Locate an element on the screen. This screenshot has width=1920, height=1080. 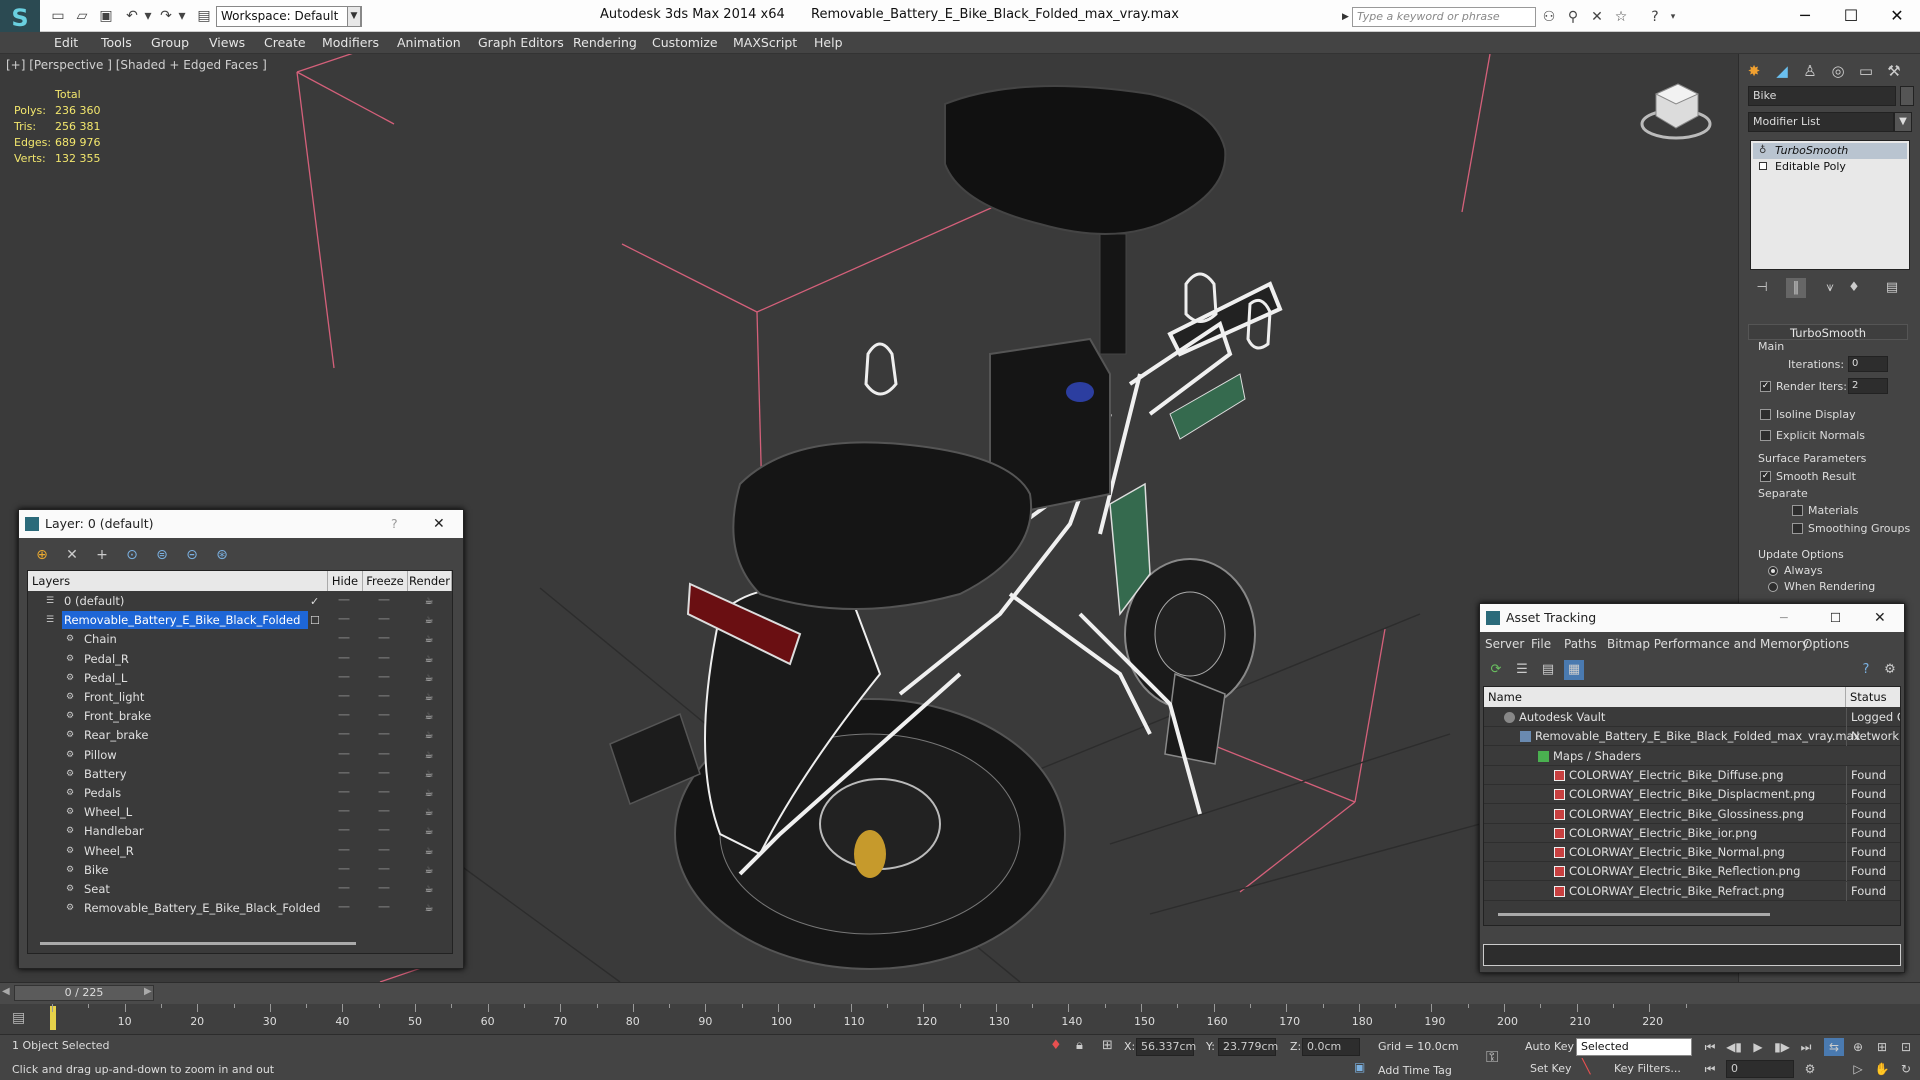
create-layer-icon: ⊕ is located at coordinates (42, 555).